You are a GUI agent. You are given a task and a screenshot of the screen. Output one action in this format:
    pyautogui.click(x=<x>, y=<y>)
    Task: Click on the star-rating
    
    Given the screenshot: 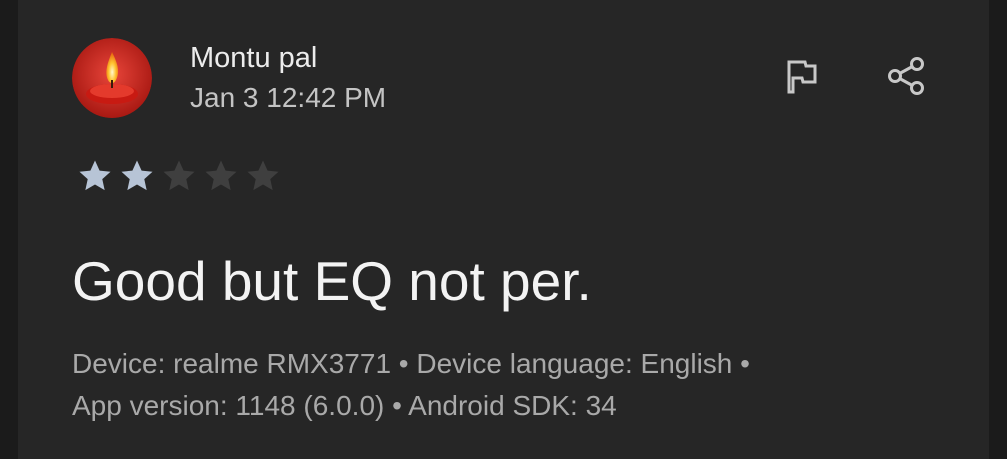 What is the action you would take?
    pyautogui.click(x=179, y=176)
    